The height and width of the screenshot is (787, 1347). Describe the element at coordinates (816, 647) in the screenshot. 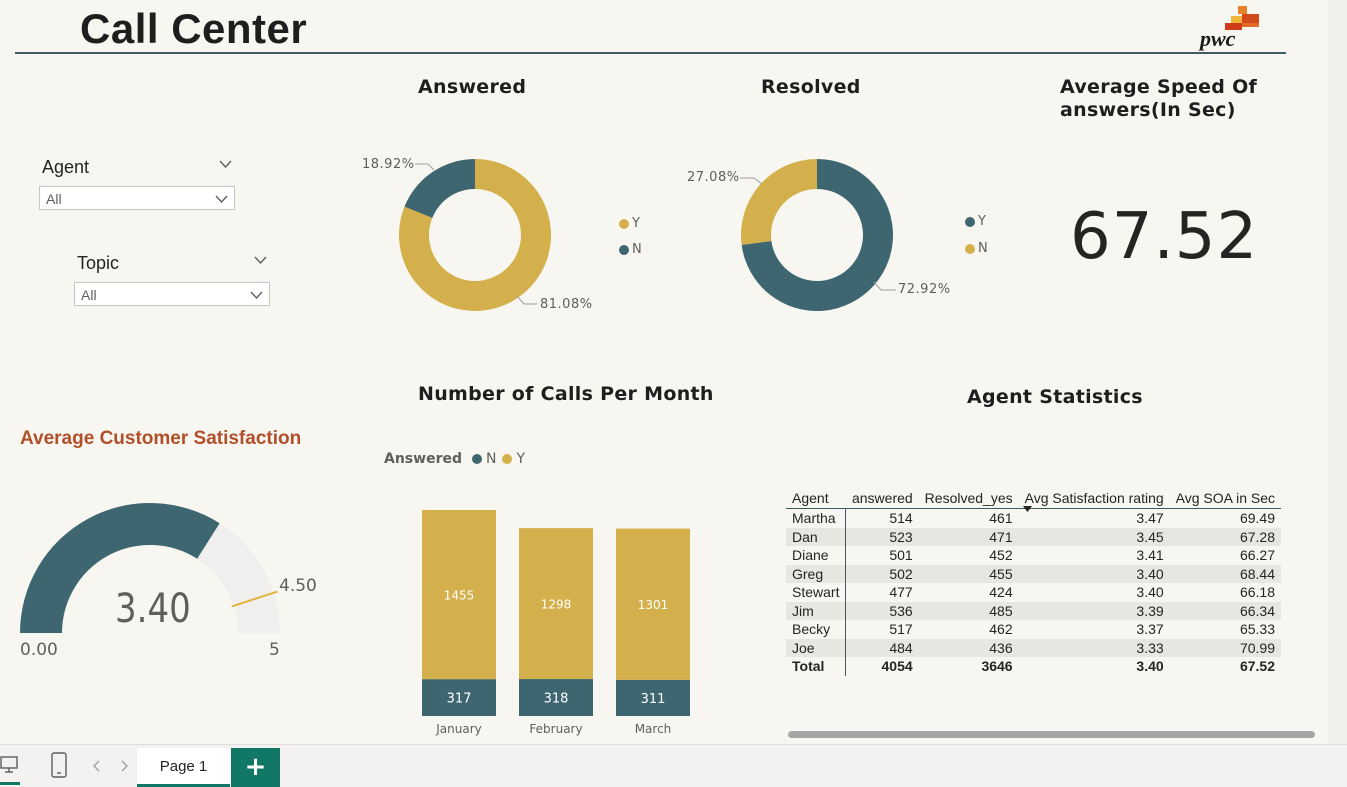

I see `table-cell: Joe` at that location.